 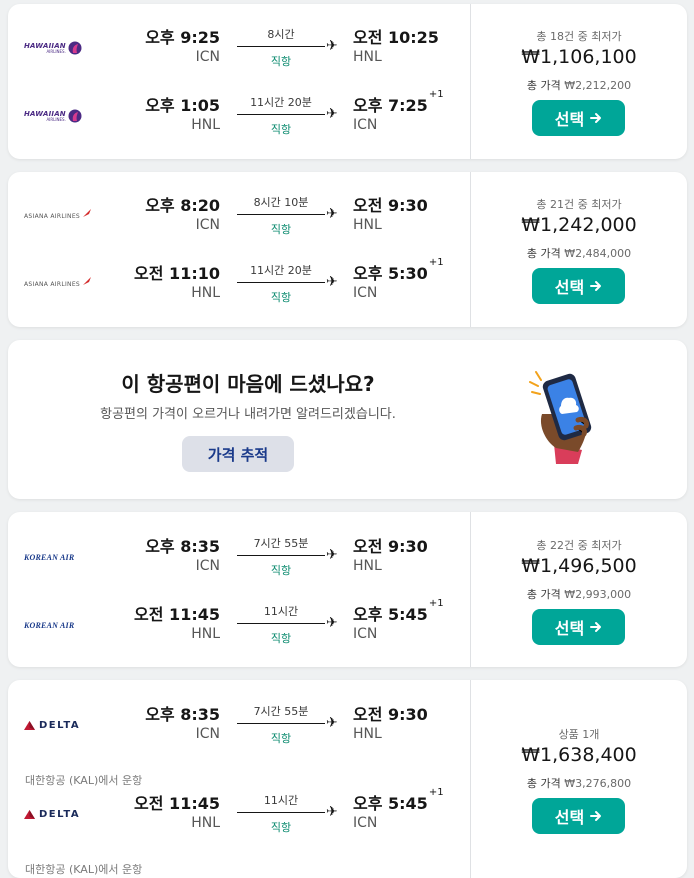 I want to click on departure-time: 오후 8:20, so click(x=182, y=205).